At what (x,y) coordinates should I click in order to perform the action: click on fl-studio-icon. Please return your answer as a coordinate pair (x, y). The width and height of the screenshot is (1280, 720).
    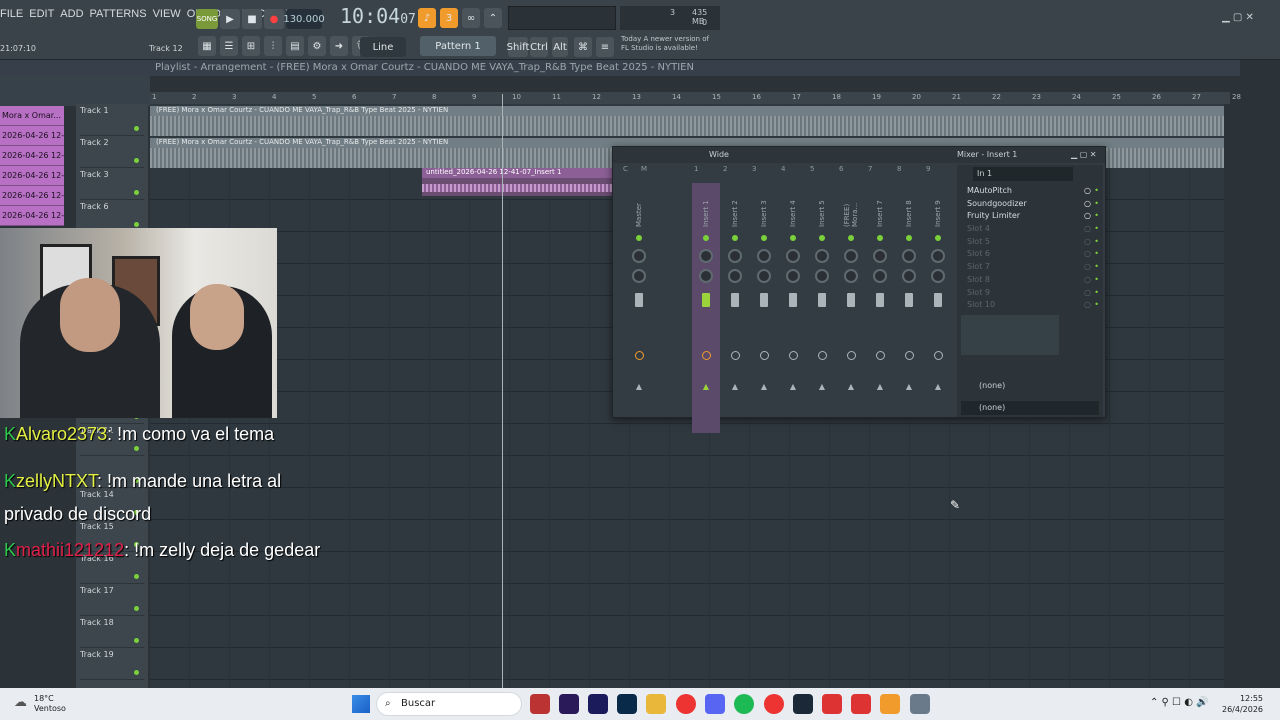
    Looking at the image, I should click on (890, 704).